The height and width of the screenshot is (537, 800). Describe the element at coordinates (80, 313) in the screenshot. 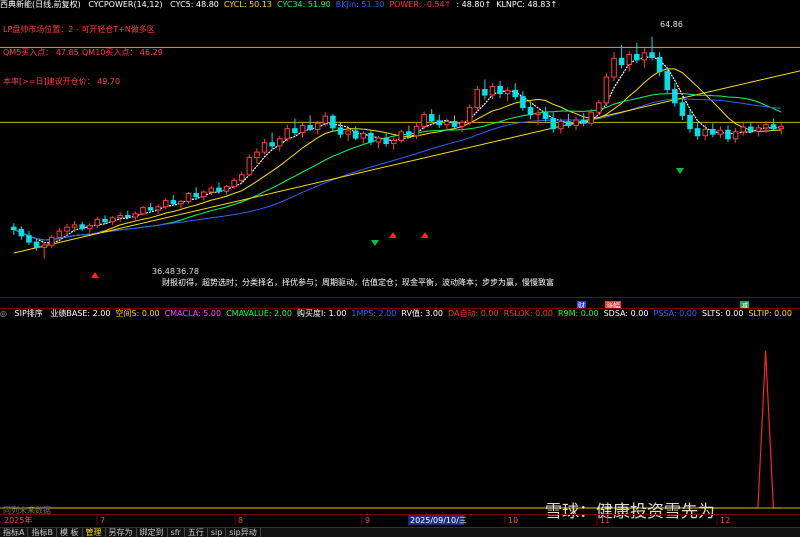

I see `sub-indicator-value-0: 业绩BASE: 2.00` at that location.